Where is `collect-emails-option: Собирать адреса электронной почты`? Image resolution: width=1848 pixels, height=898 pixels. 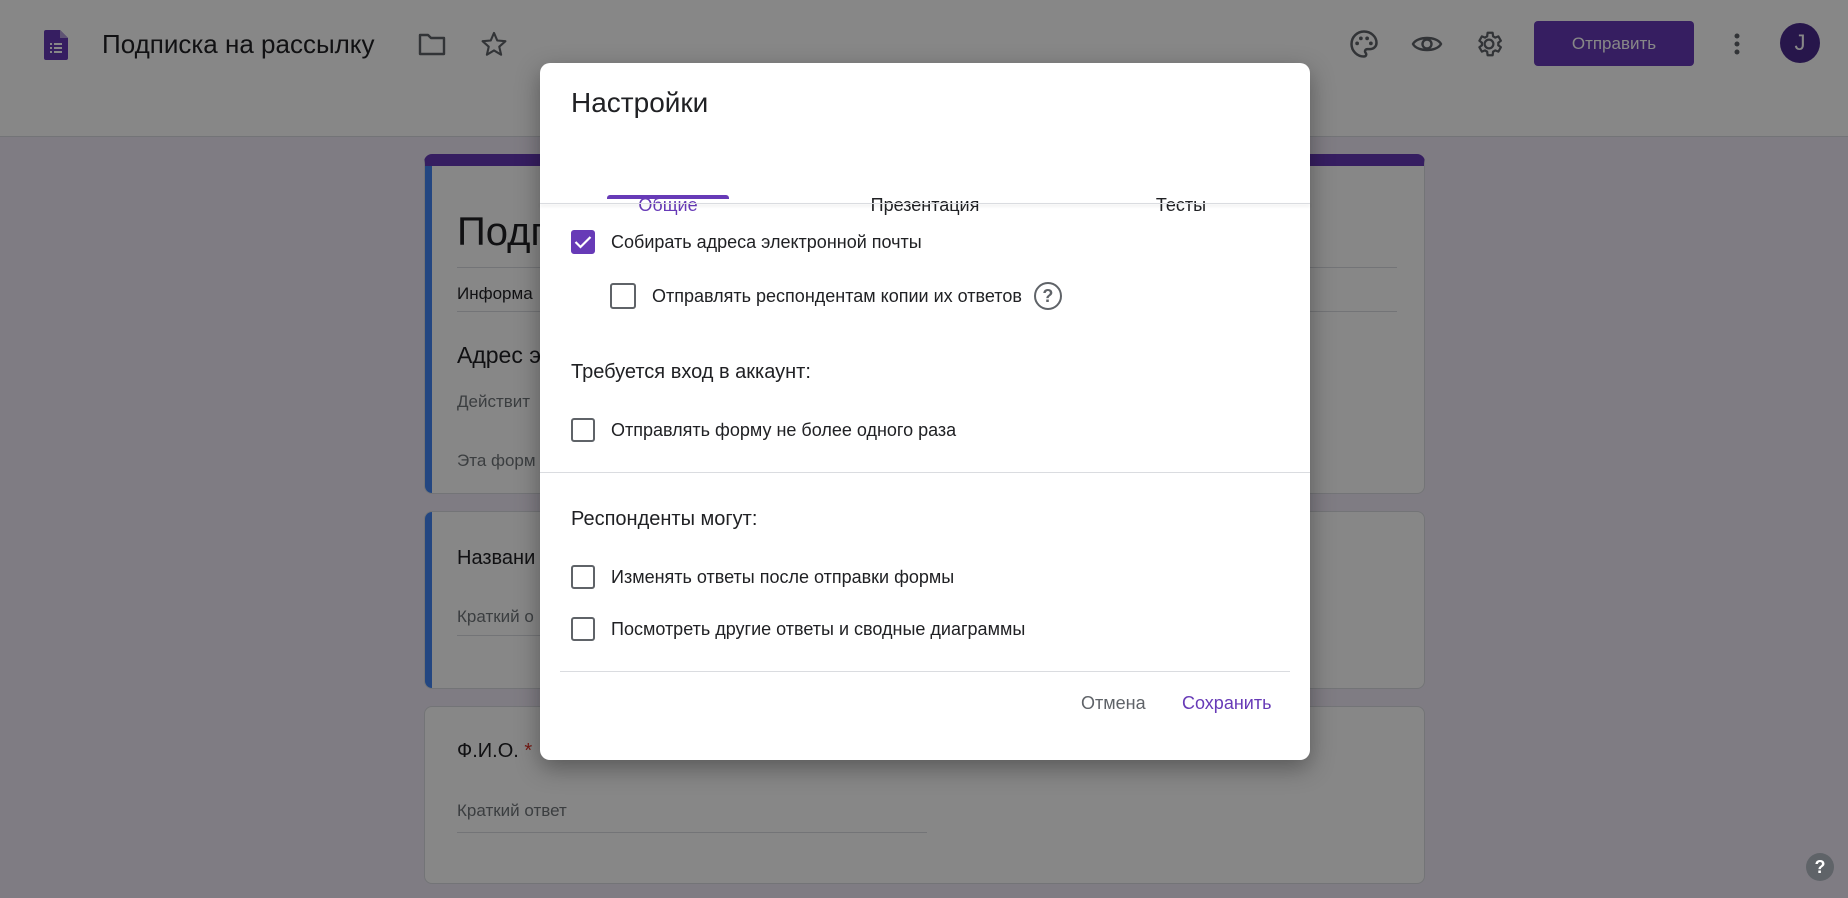 collect-emails-option: Собирать адреса электронной почты is located at coordinates (746, 242).